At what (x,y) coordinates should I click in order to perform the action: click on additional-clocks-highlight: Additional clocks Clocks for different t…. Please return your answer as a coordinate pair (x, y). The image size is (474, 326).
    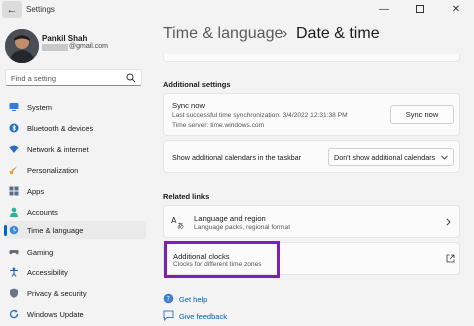
    Looking at the image, I should click on (222, 259).